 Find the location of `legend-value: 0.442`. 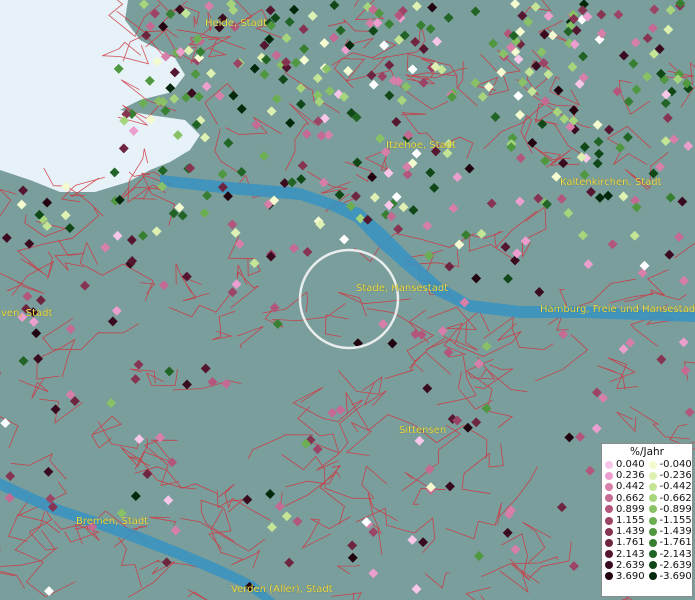

legend-value: 0.442 is located at coordinates (630, 487).